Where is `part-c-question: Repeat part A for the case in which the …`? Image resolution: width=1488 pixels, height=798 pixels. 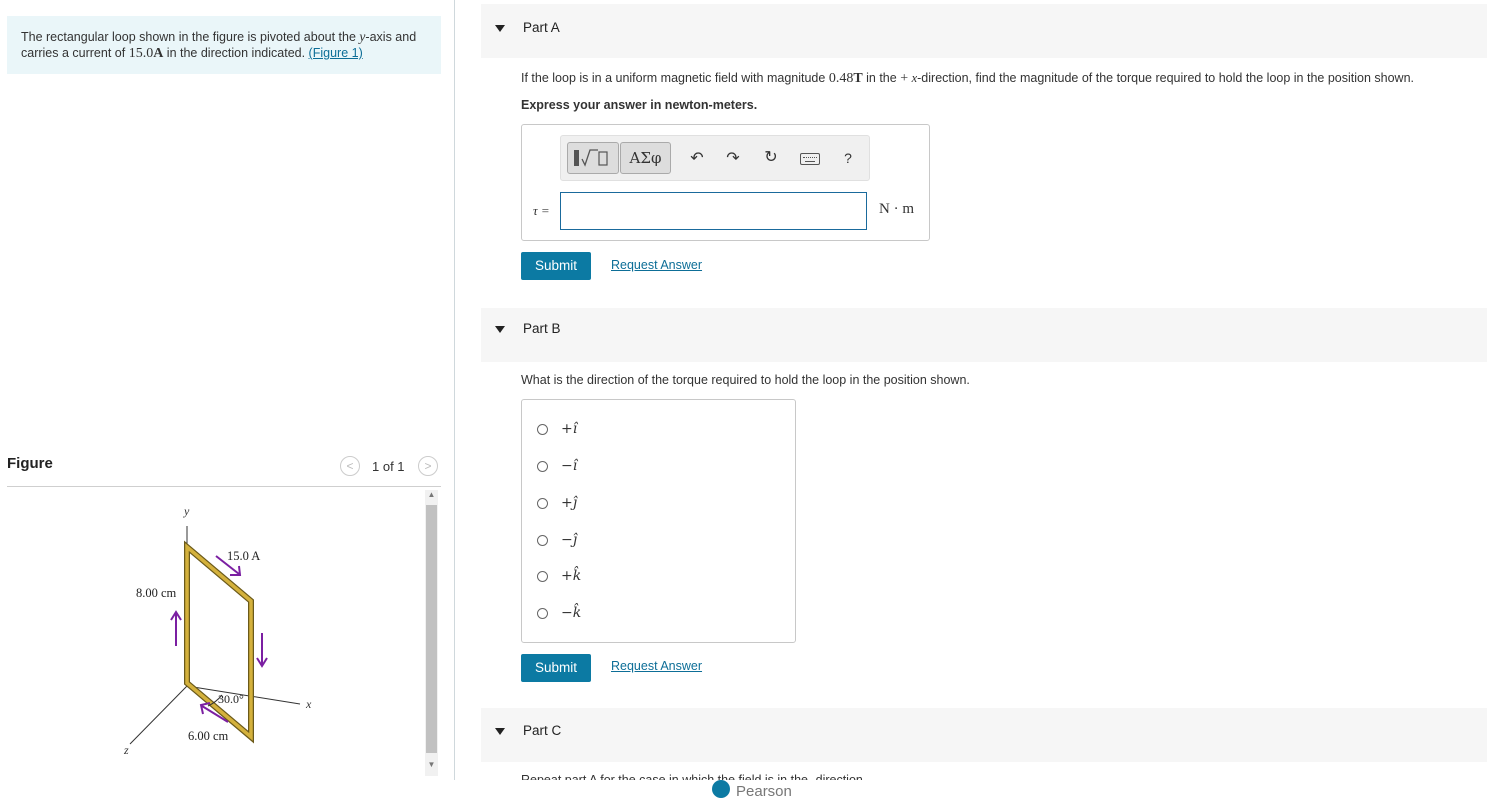 part-c-question: Repeat part A for the case in which the … is located at coordinates (694, 776).